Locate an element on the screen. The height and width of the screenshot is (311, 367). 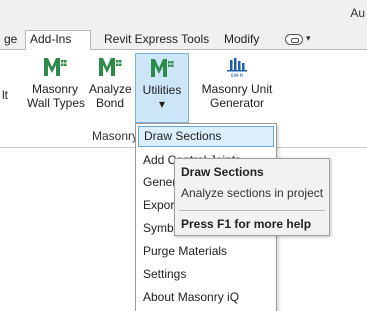
tab-add-ins: Add-Ins is located at coordinates (58, 40).